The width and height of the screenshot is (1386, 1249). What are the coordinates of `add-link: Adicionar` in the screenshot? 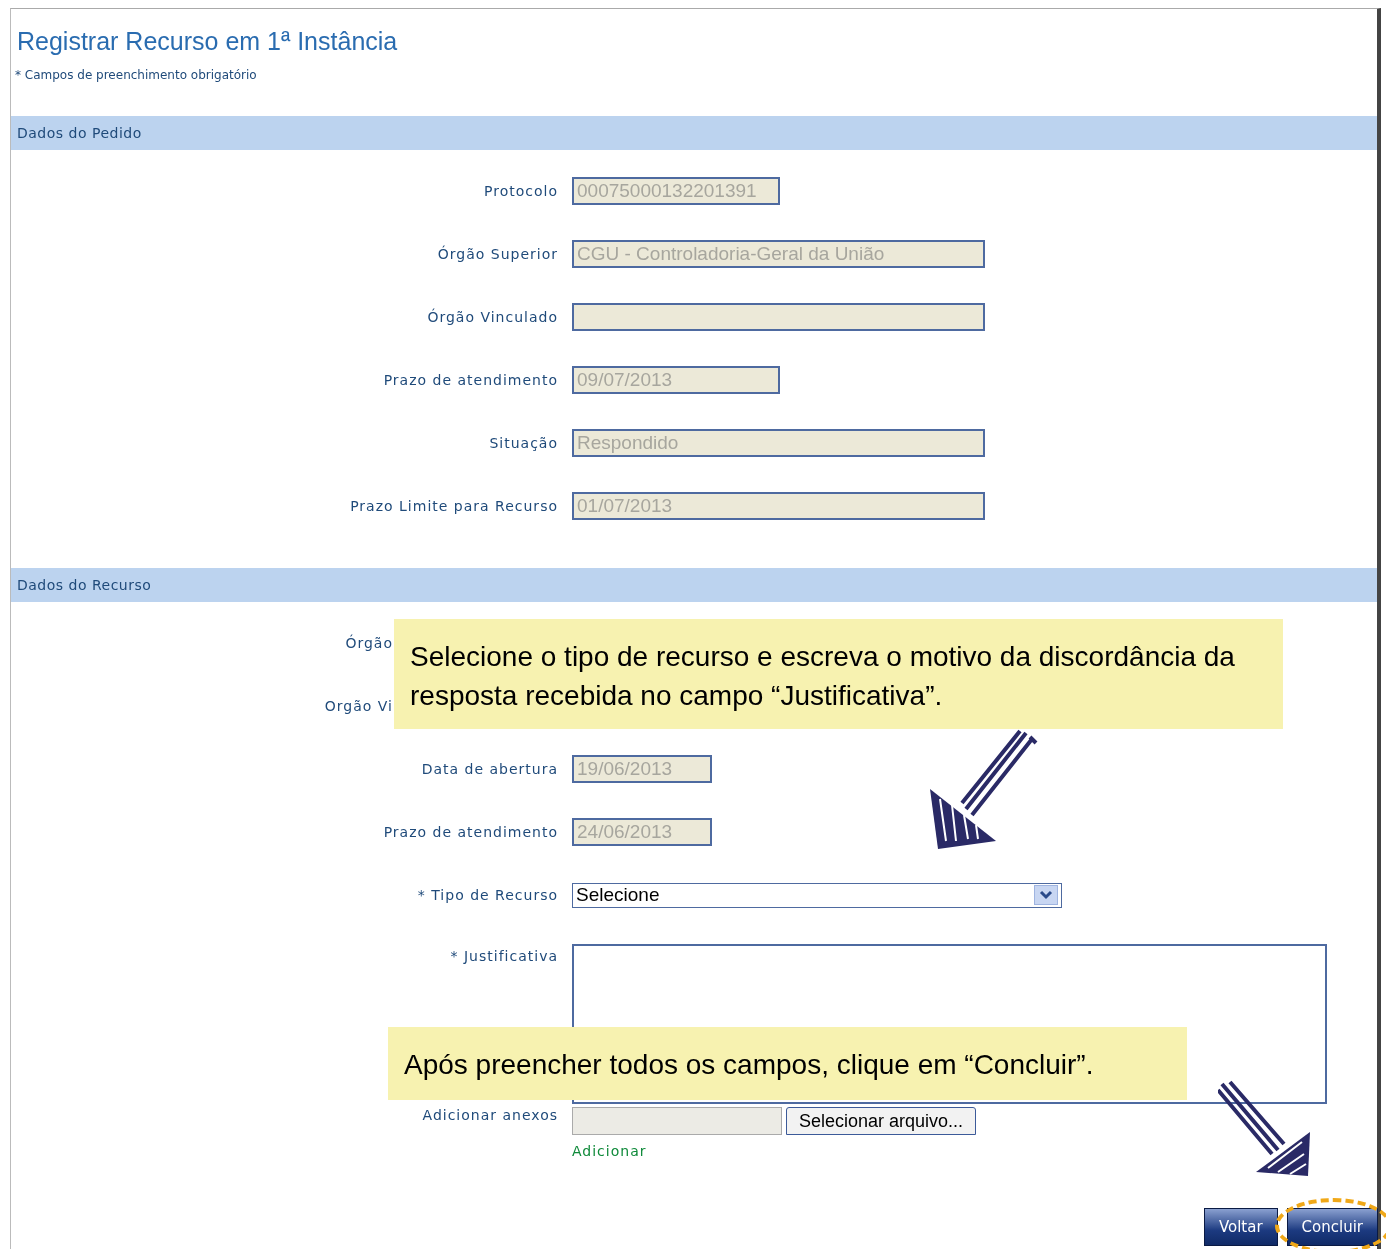 It's located at (974, 1151).